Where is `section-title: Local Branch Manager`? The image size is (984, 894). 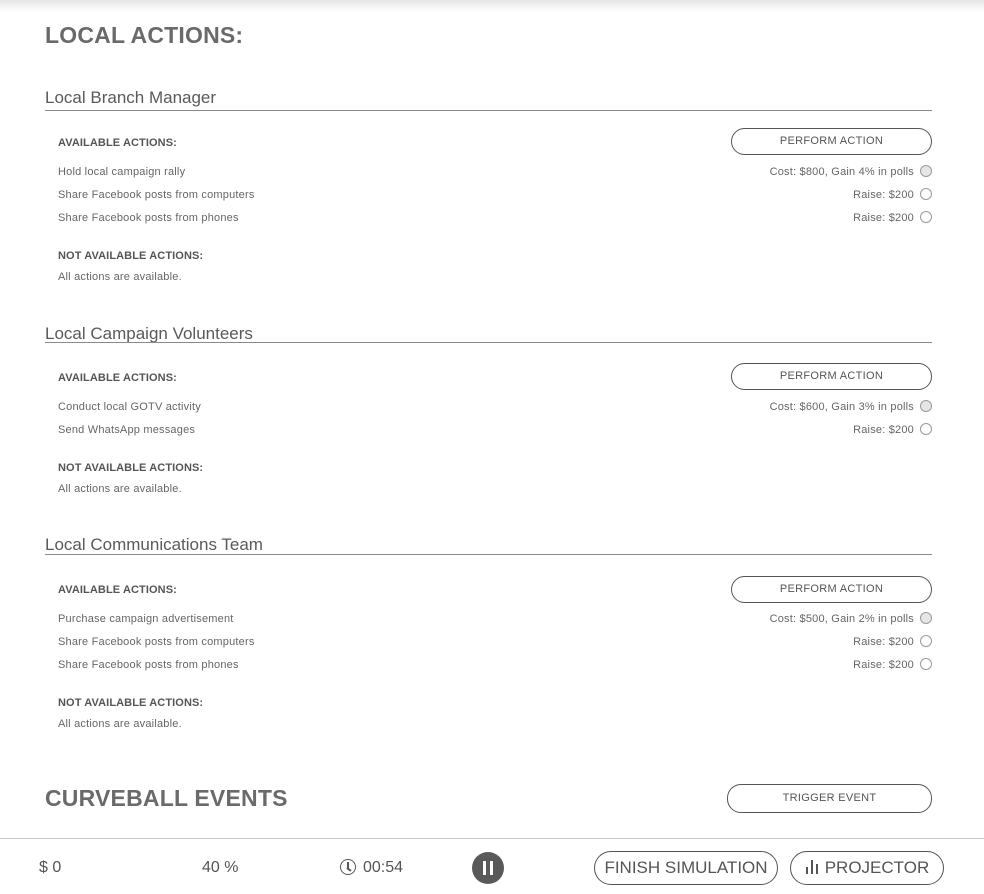
section-title: Local Branch Manager is located at coordinates (131, 97).